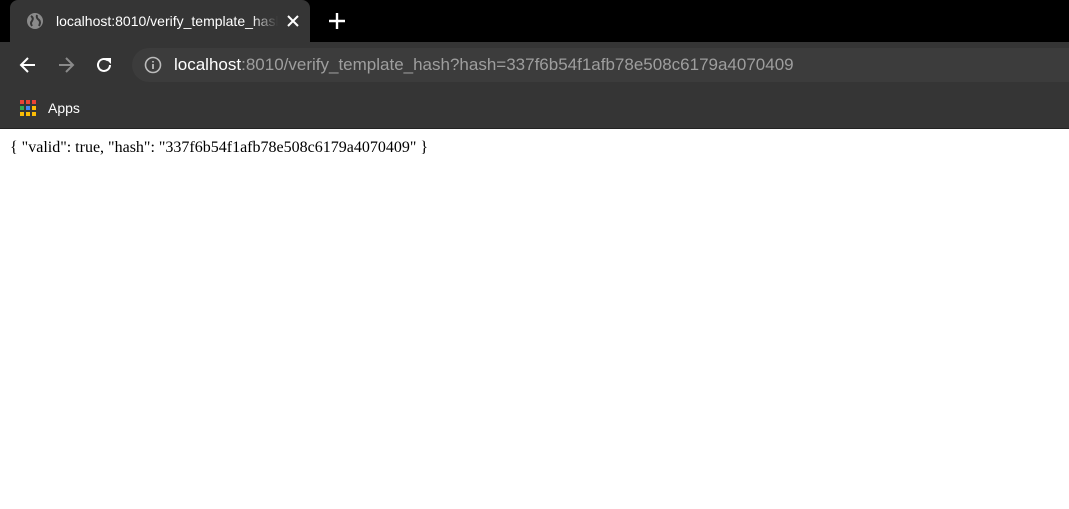  What do you see at coordinates (208, 64) in the screenshot?
I see `url-host: localhost` at bounding box center [208, 64].